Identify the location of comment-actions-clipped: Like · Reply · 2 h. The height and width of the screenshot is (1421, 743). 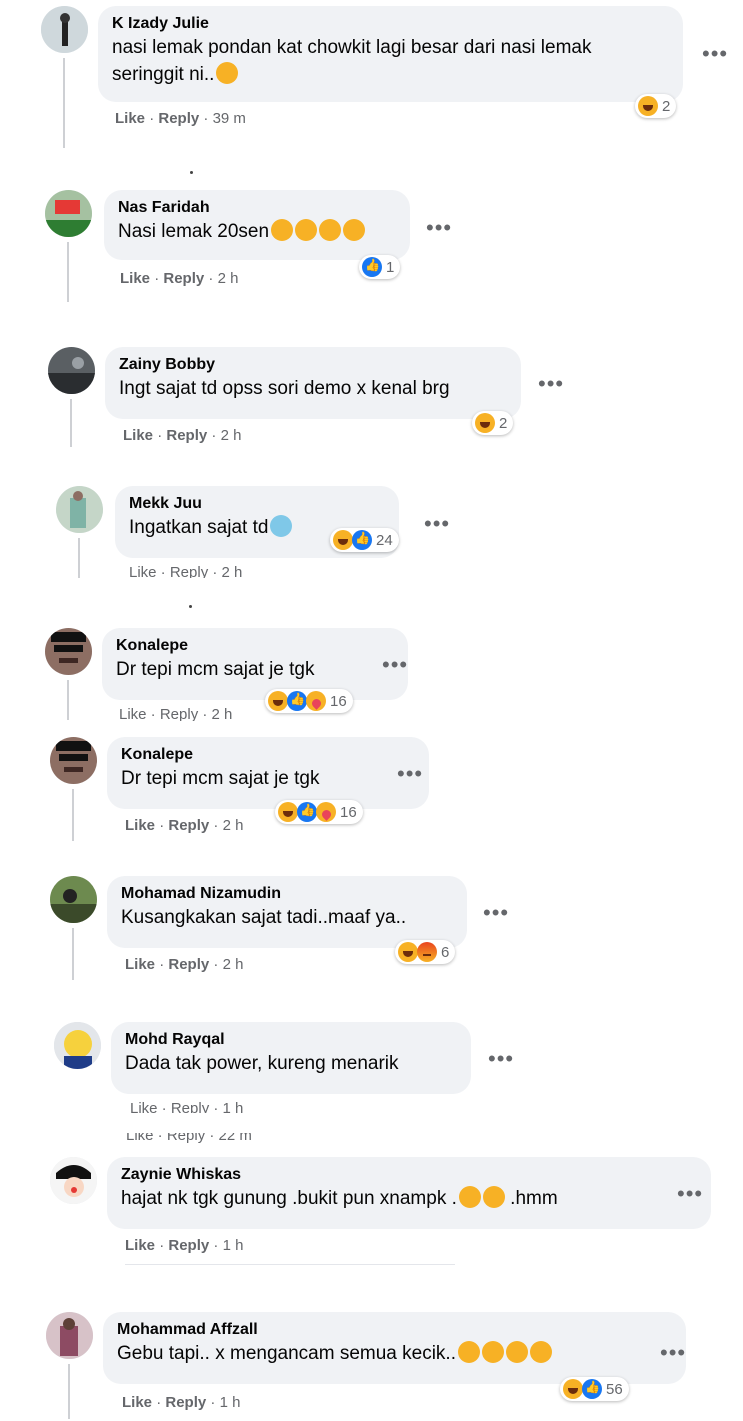
(176, 713).